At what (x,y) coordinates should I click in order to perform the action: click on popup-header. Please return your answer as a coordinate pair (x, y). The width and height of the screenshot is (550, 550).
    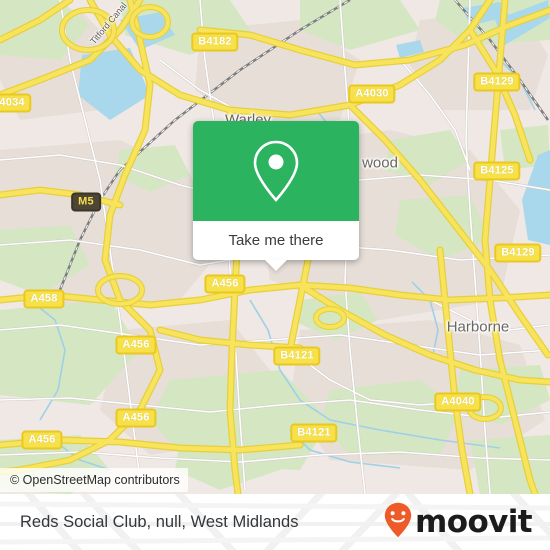
    Looking at the image, I should click on (276, 171).